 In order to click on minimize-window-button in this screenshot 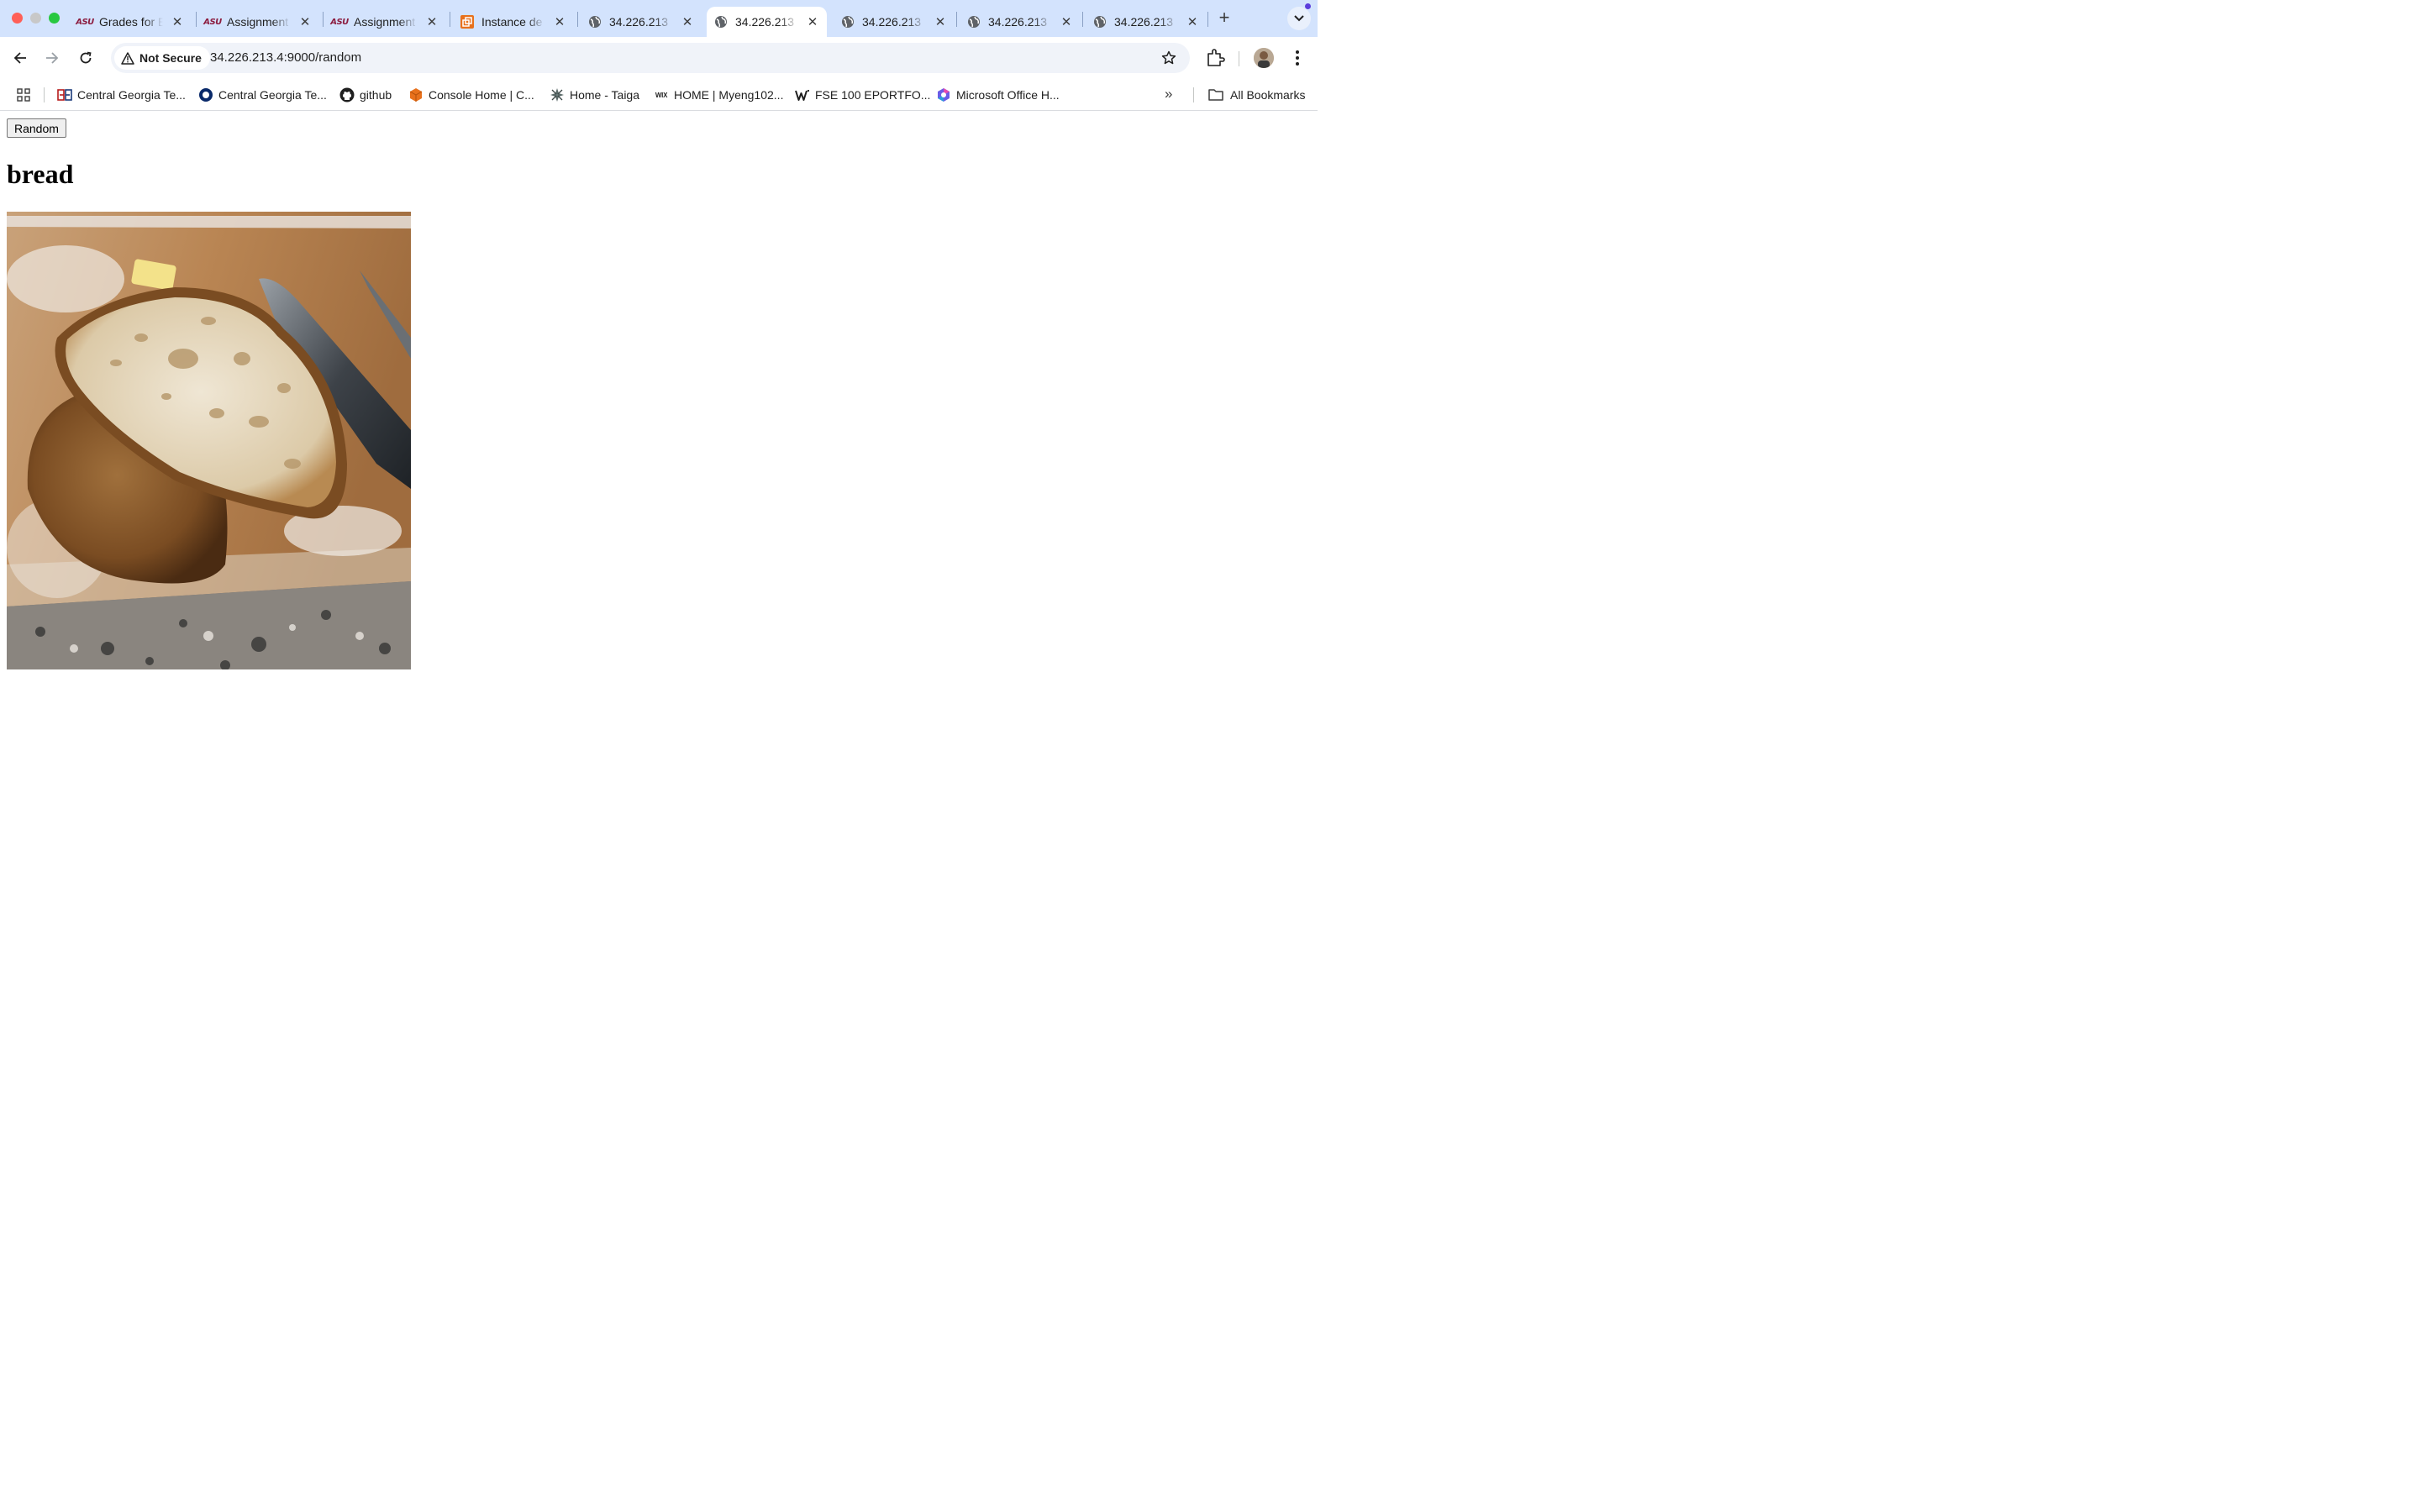, I will do `click(35, 18)`.